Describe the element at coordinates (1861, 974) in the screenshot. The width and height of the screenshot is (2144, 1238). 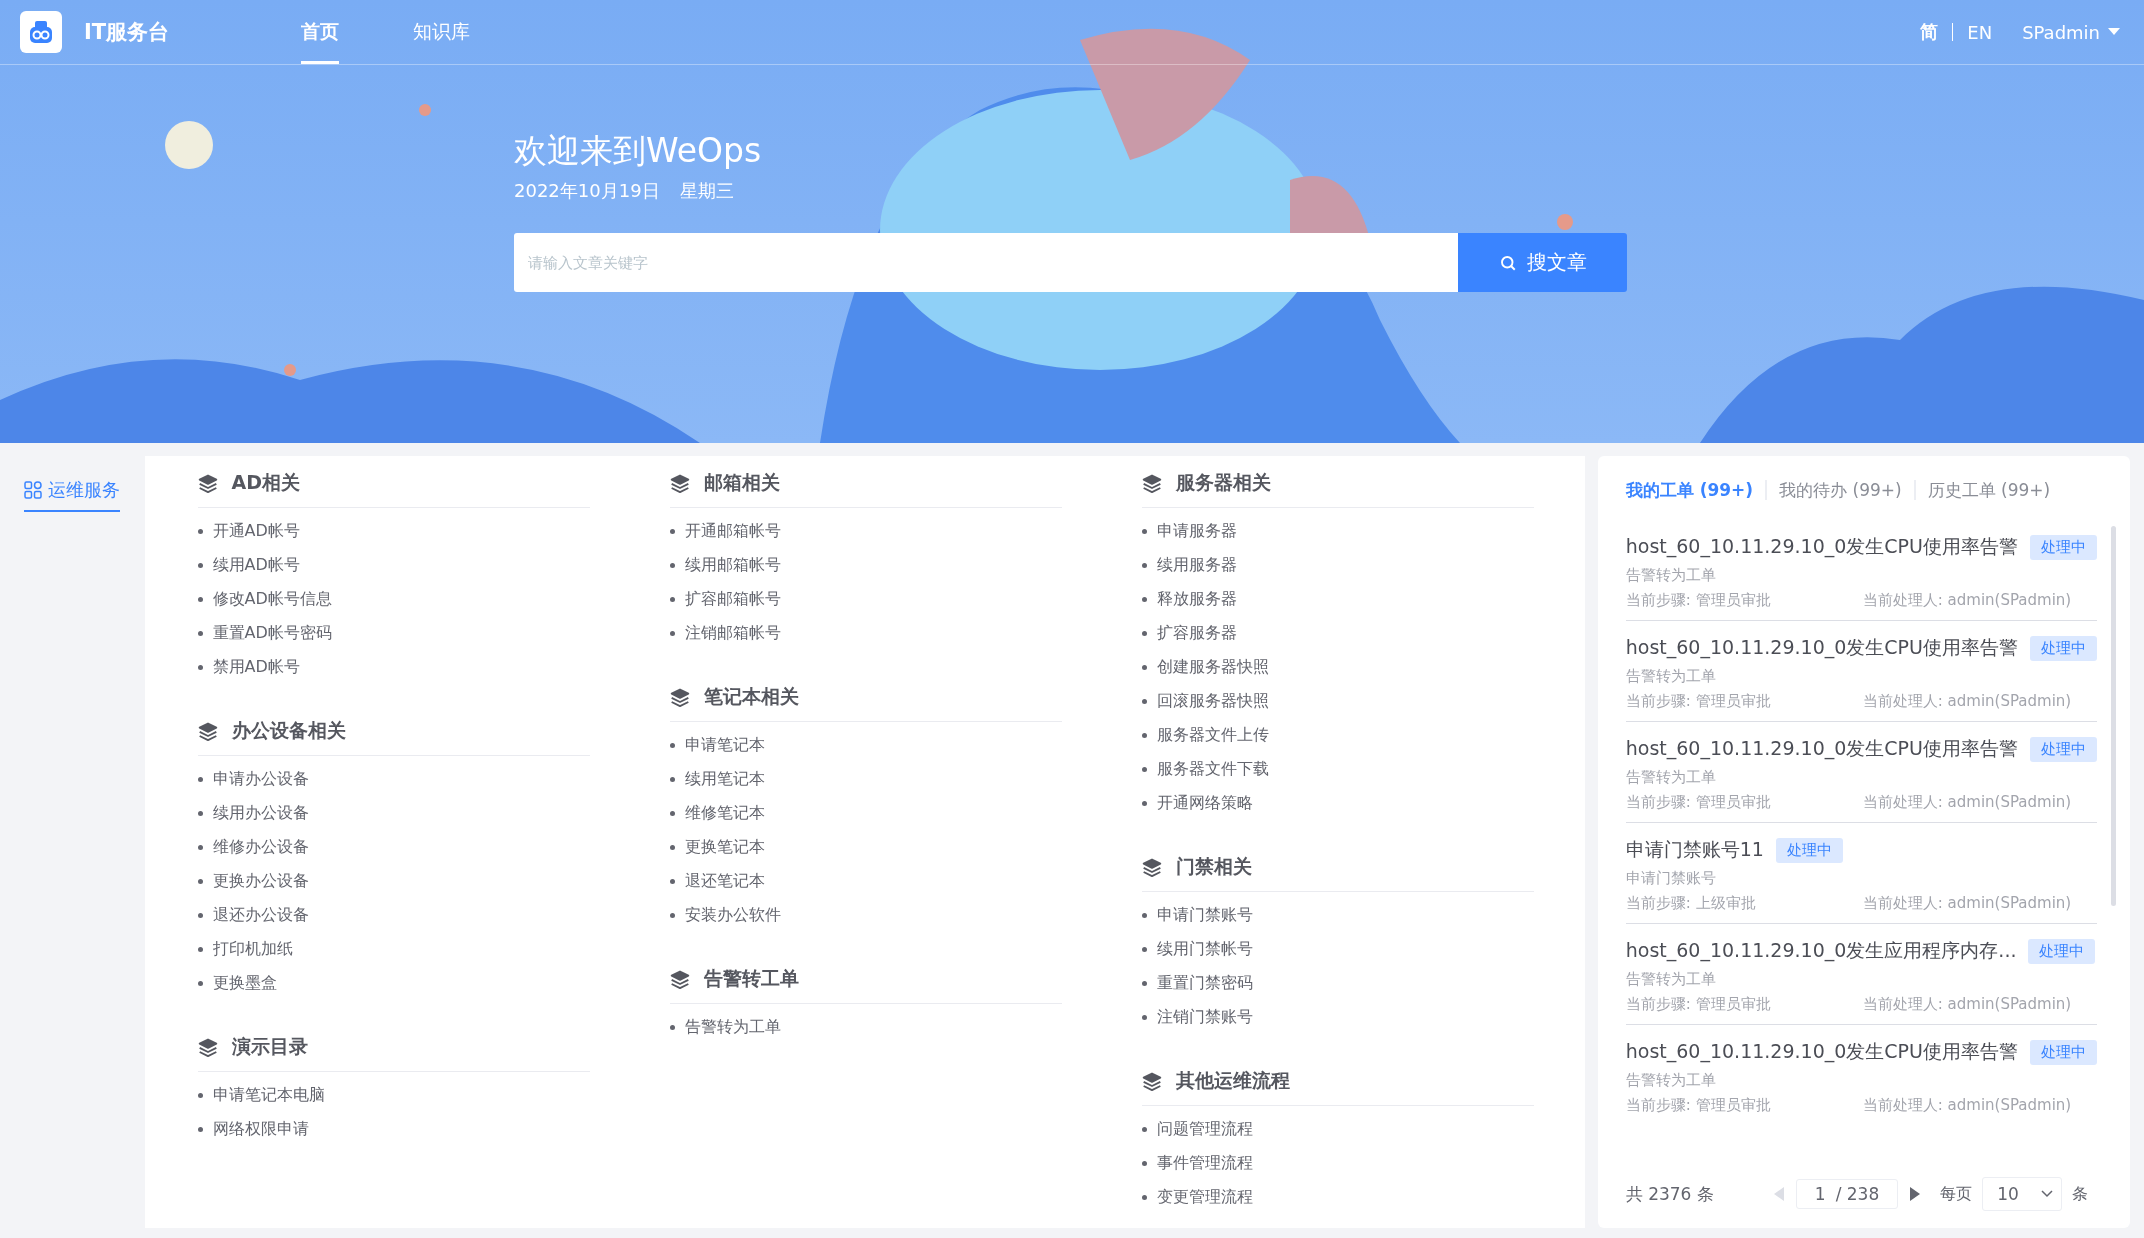
I see `ticket-item: host_60_10.11.29.10_0发生应用程序内存... 处理中 告警转为工单 当前步骤: 管理员审批 当前处理人: admin(SPadmin)` at that location.